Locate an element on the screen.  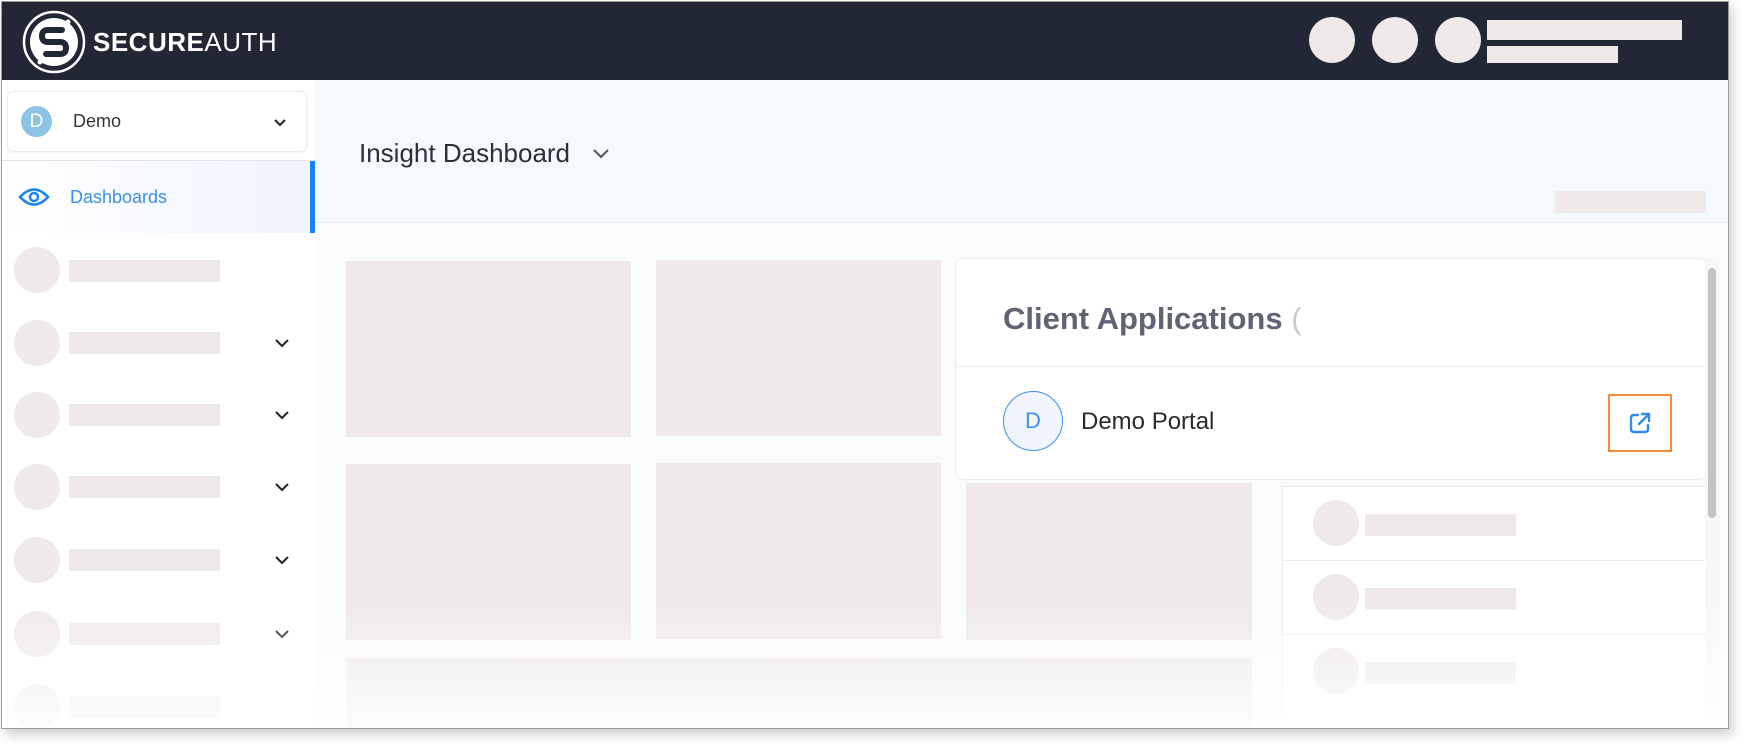
header-action-placeholder is located at coordinates (1630, 202).